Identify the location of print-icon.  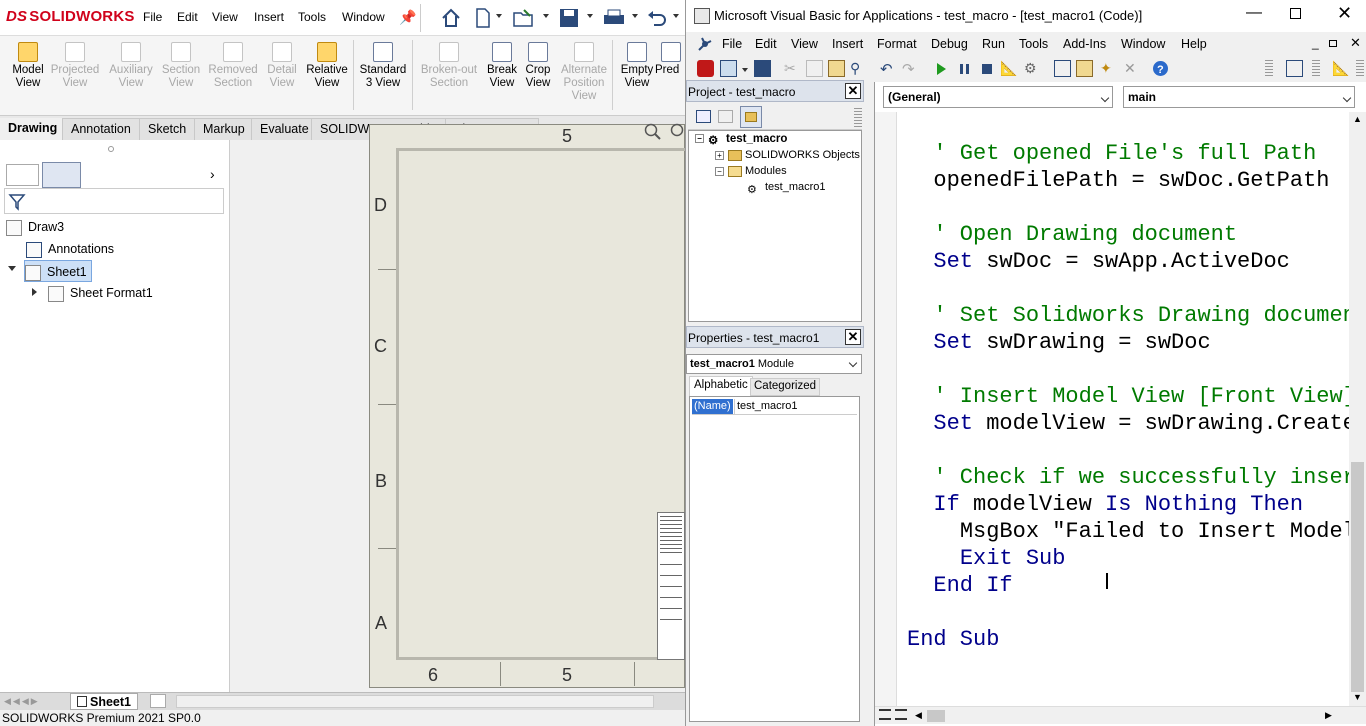
(614, 18).